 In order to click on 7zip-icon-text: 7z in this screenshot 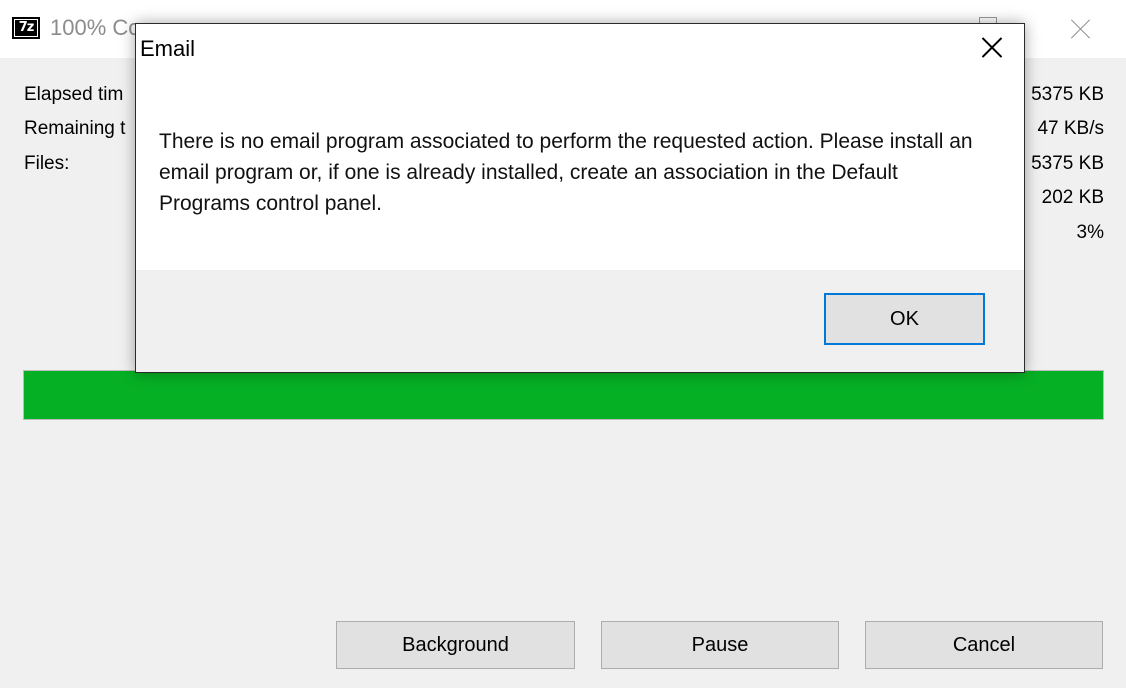, I will do `click(26, 28)`.